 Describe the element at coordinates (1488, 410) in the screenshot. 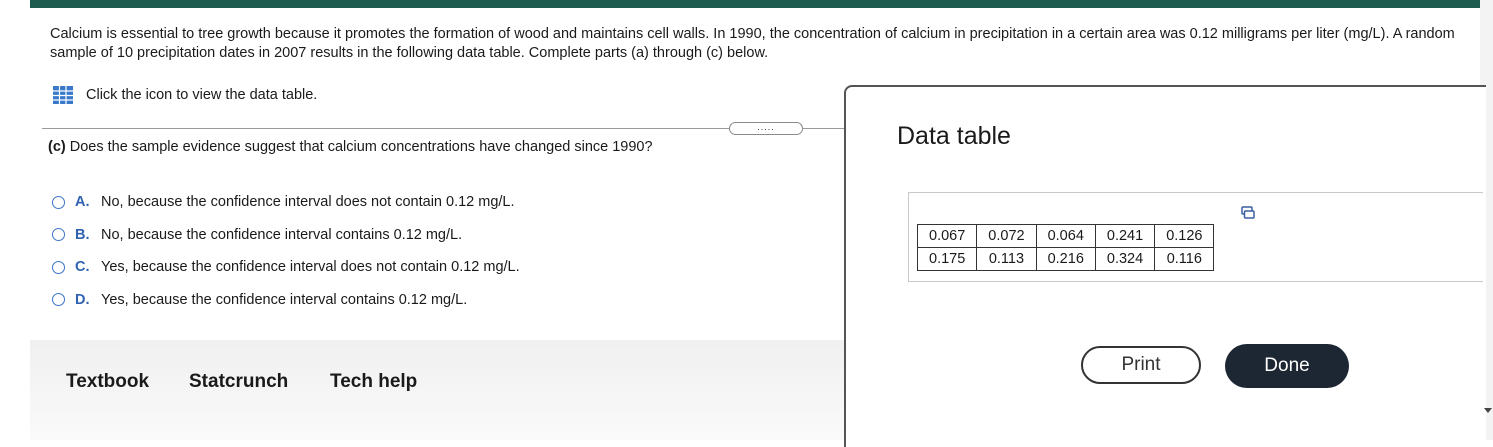

I see `scroll-down-icon` at that location.